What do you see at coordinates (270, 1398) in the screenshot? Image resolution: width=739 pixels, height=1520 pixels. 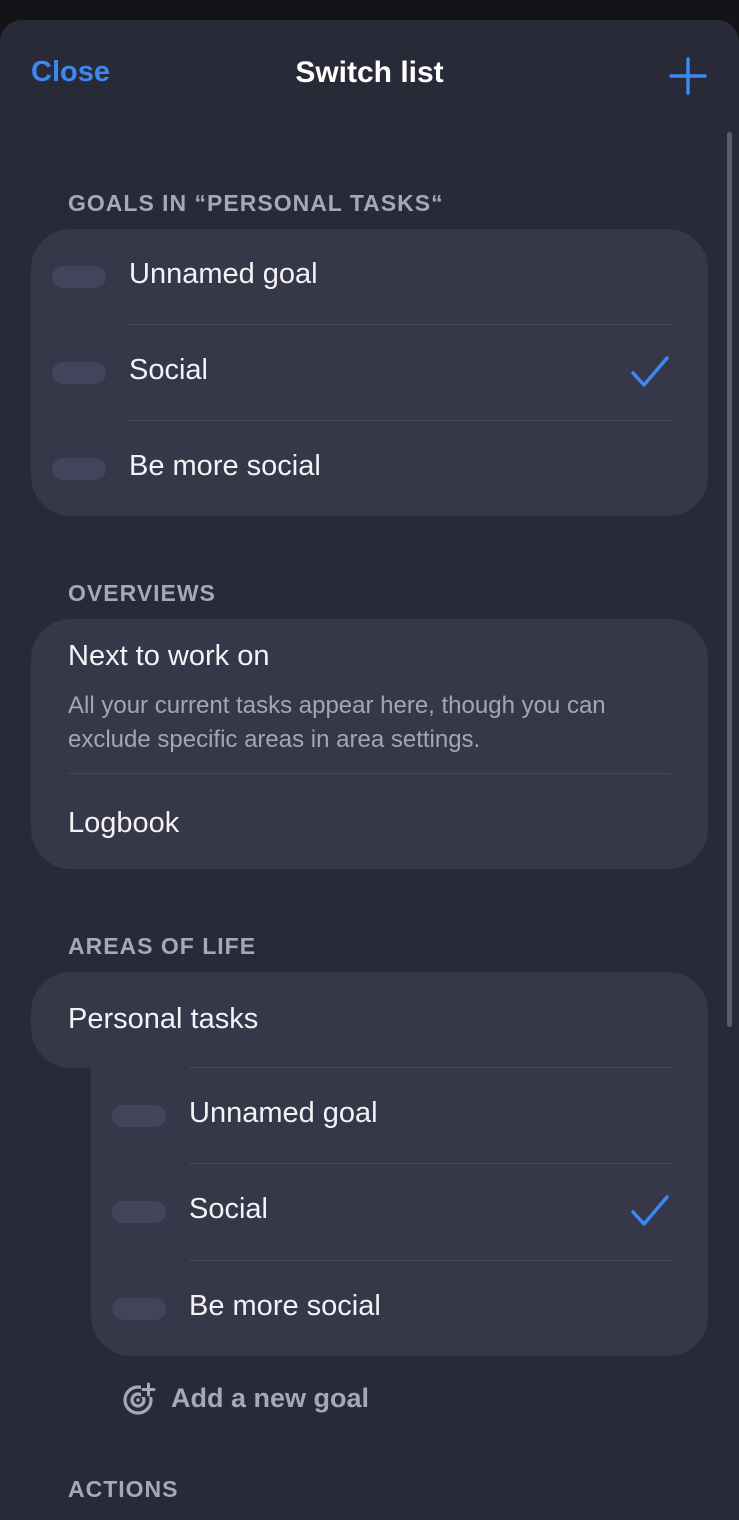 I see `add-goal-label: Add a new goal` at bounding box center [270, 1398].